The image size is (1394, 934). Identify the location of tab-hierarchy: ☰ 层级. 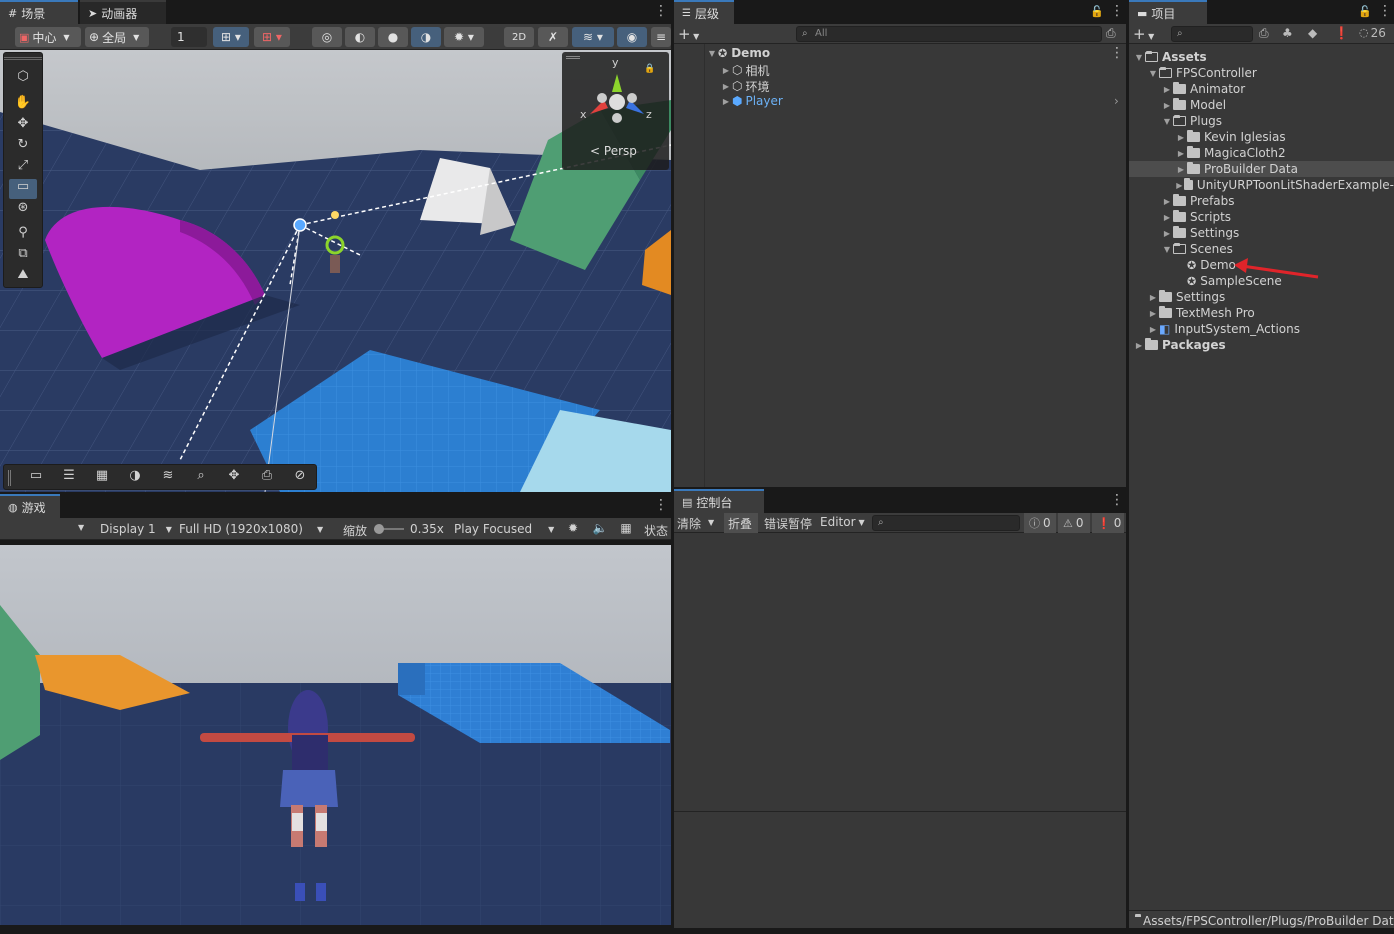
(704, 12).